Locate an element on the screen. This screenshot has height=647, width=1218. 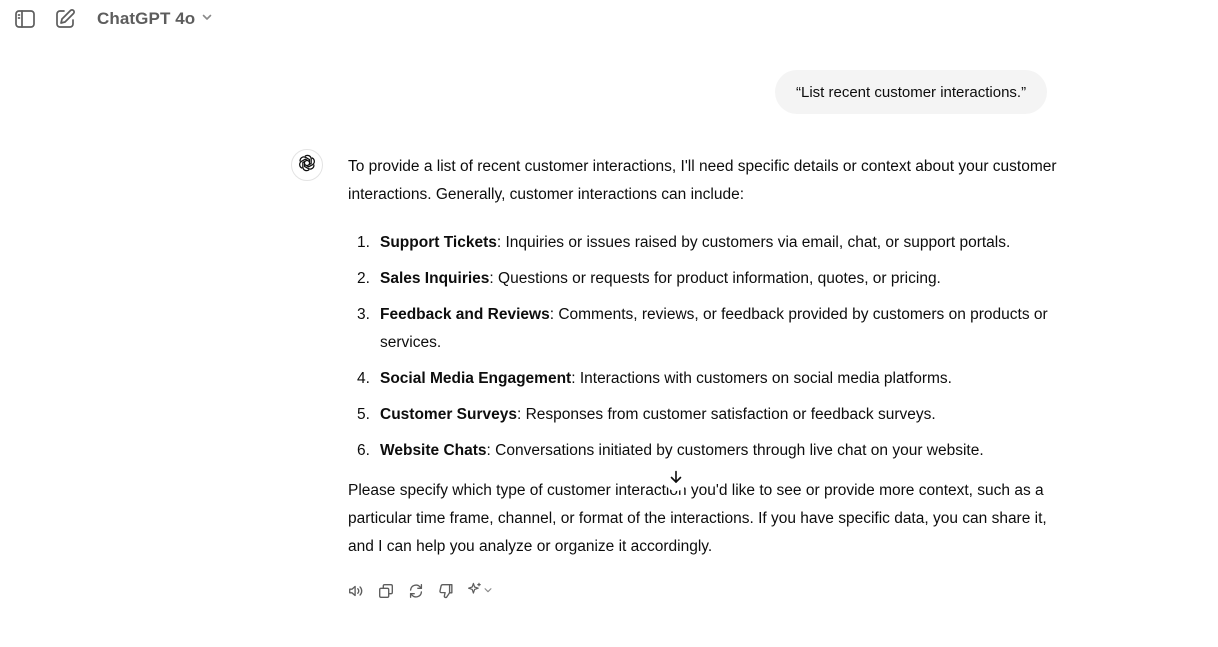
list-number: 3. is located at coordinates (363, 314).